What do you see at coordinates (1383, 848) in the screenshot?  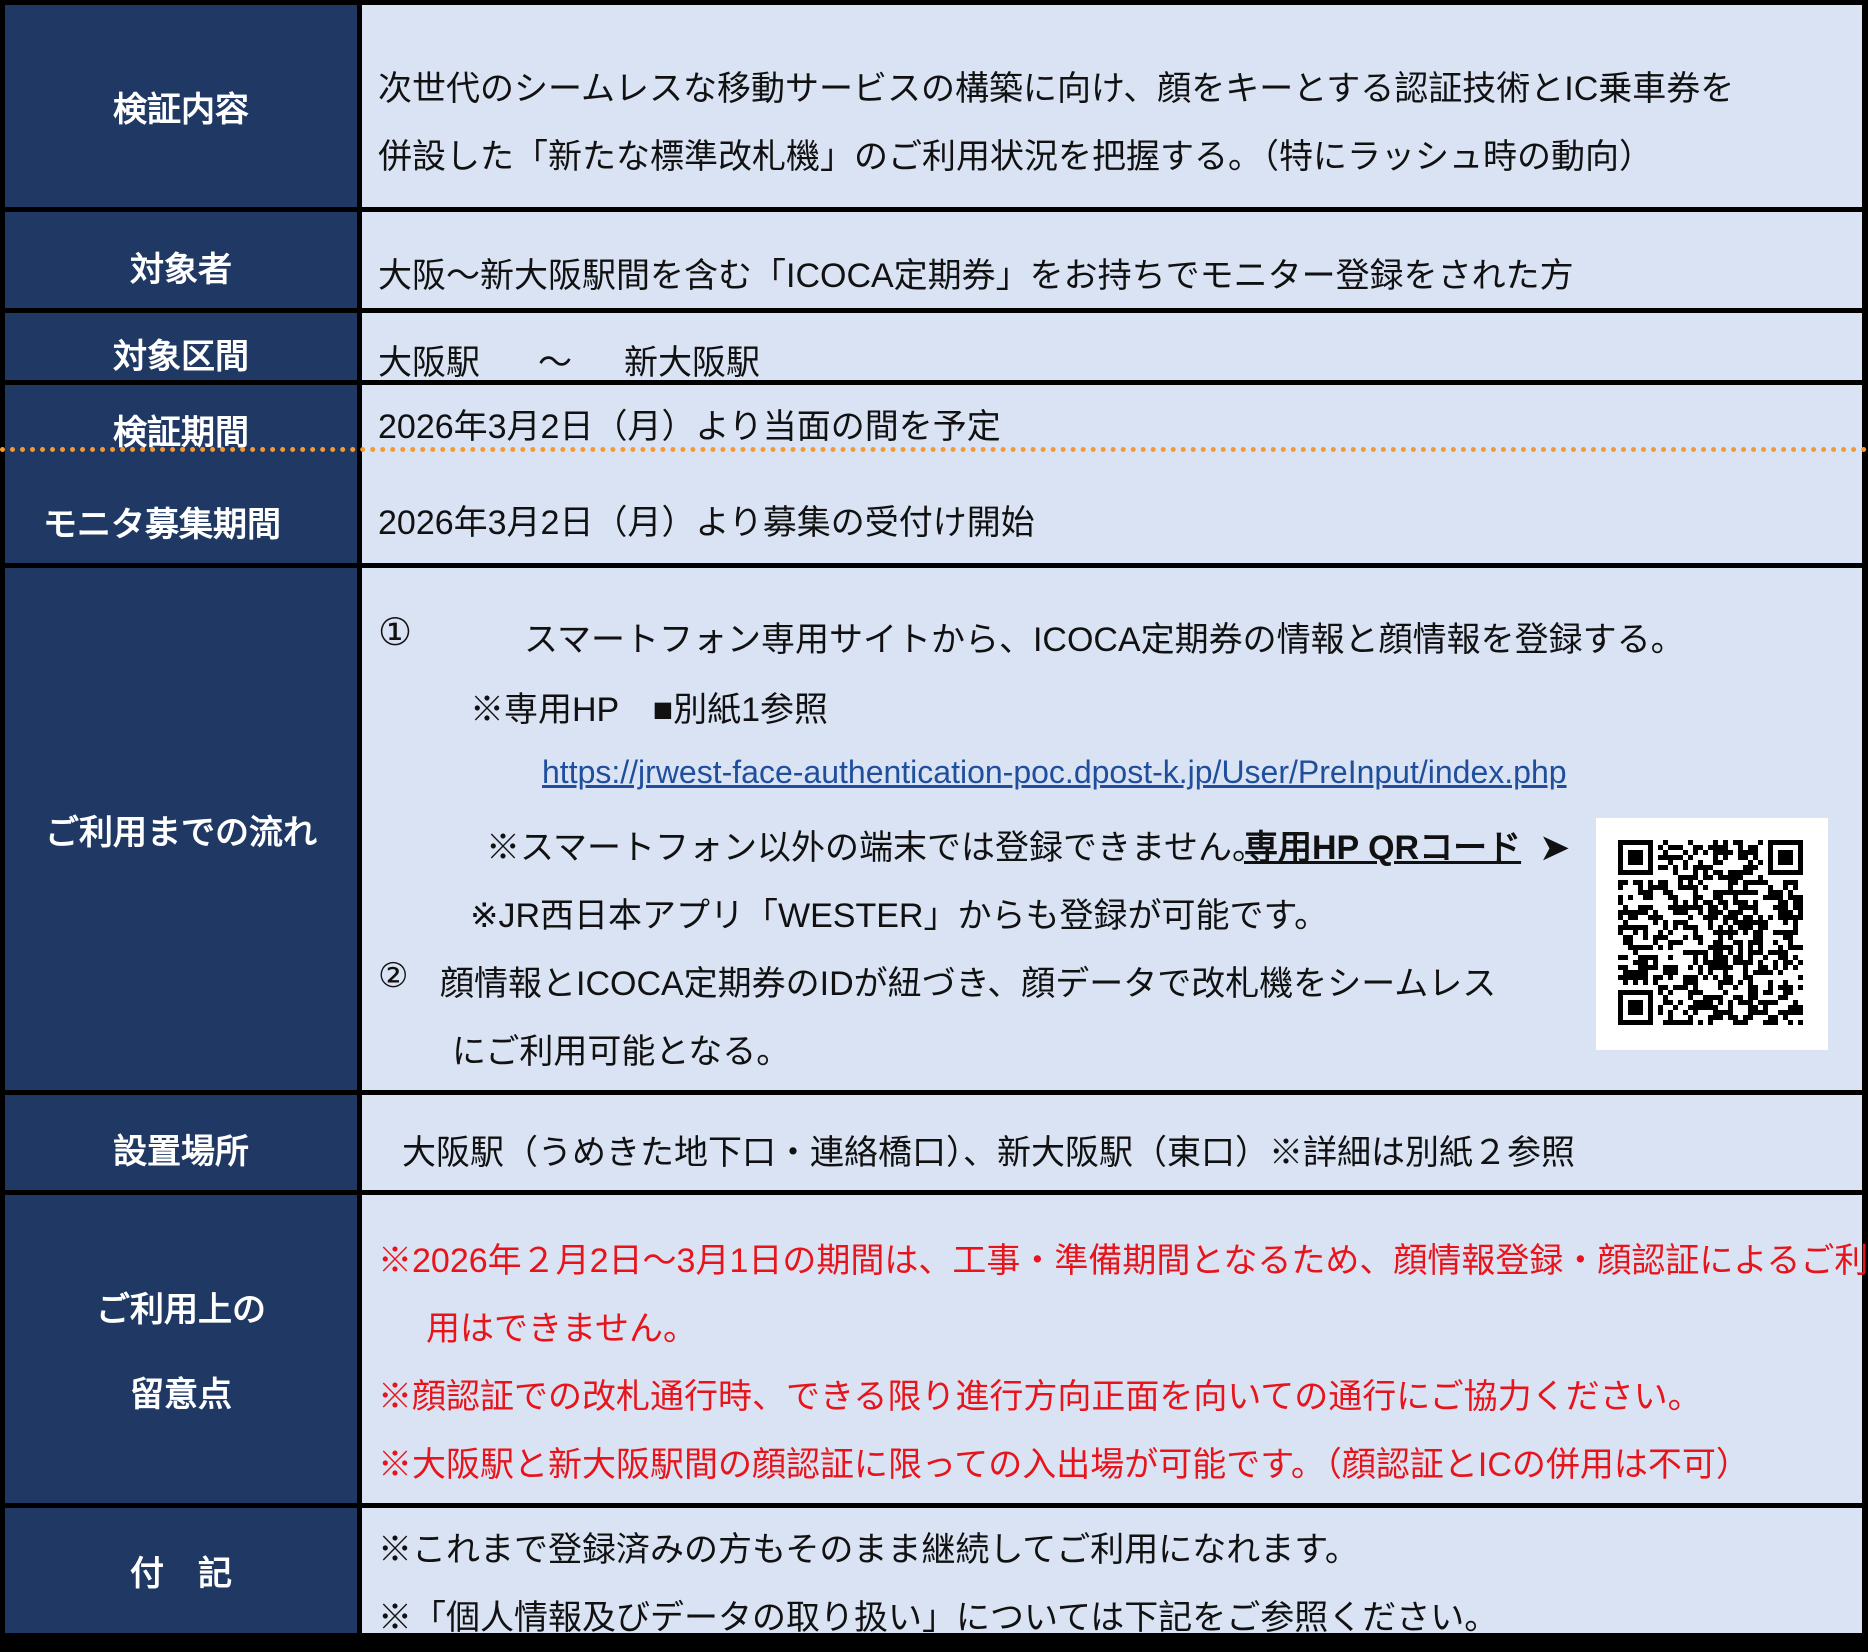 I see `qr-label-text: 専用HP QRコード` at bounding box center [1383, 848].